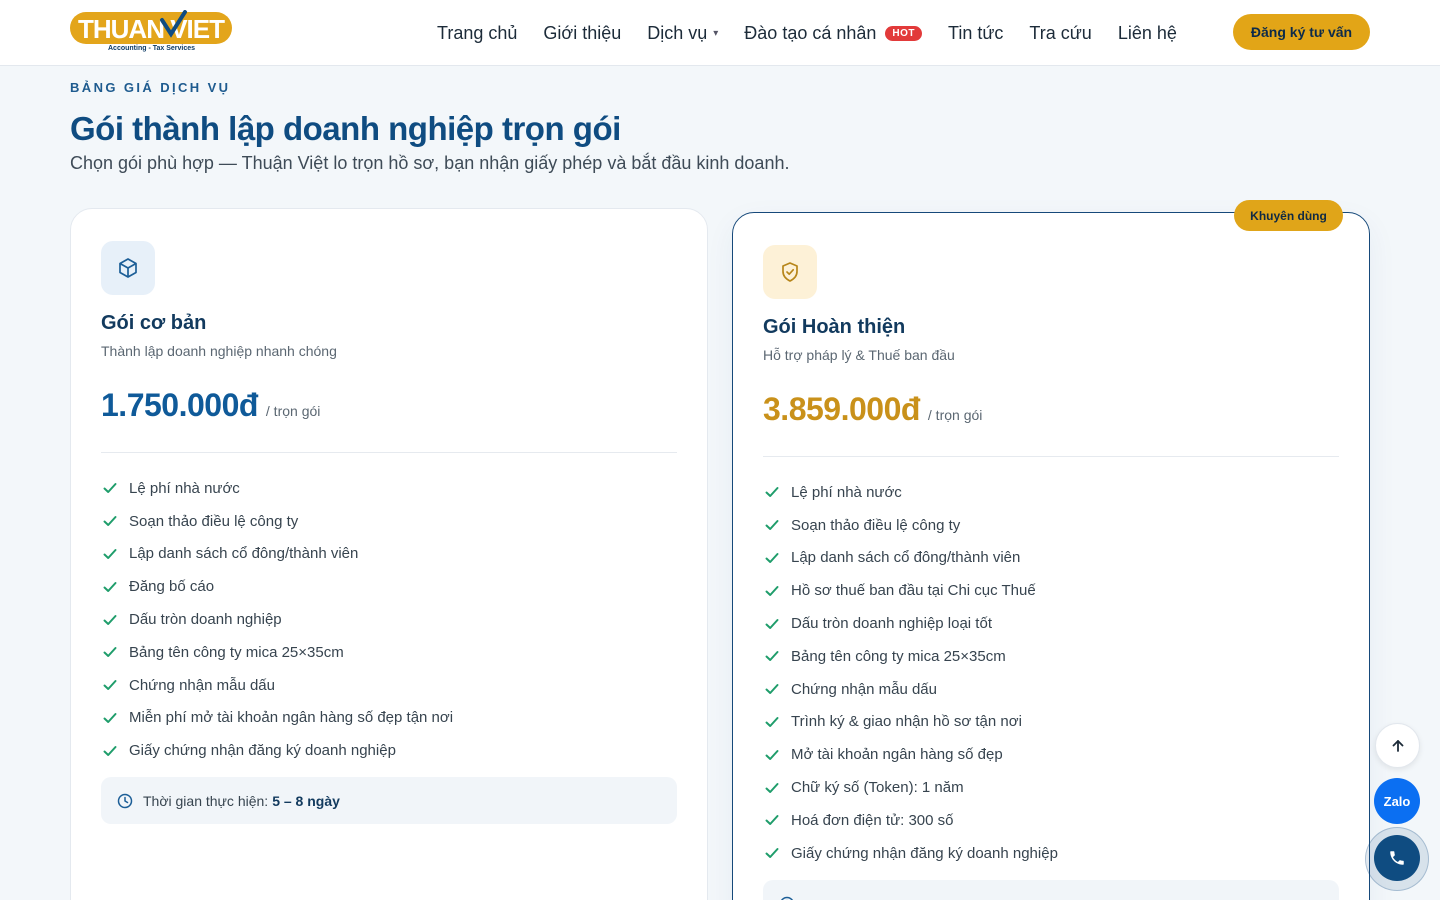 This screenshot has height=900, width=1440. What do you see at coordinates (834, 327) in the screenshot?
I see `plan-name: Gói Hoàn thiện` at bounding box center [834, 327].